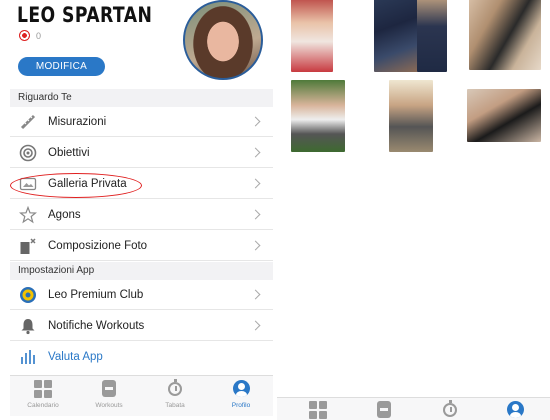  Describe the element at coordinates (96, 325) in the screenshot. I see `menu-label: Notifiche Workouts` at that location.